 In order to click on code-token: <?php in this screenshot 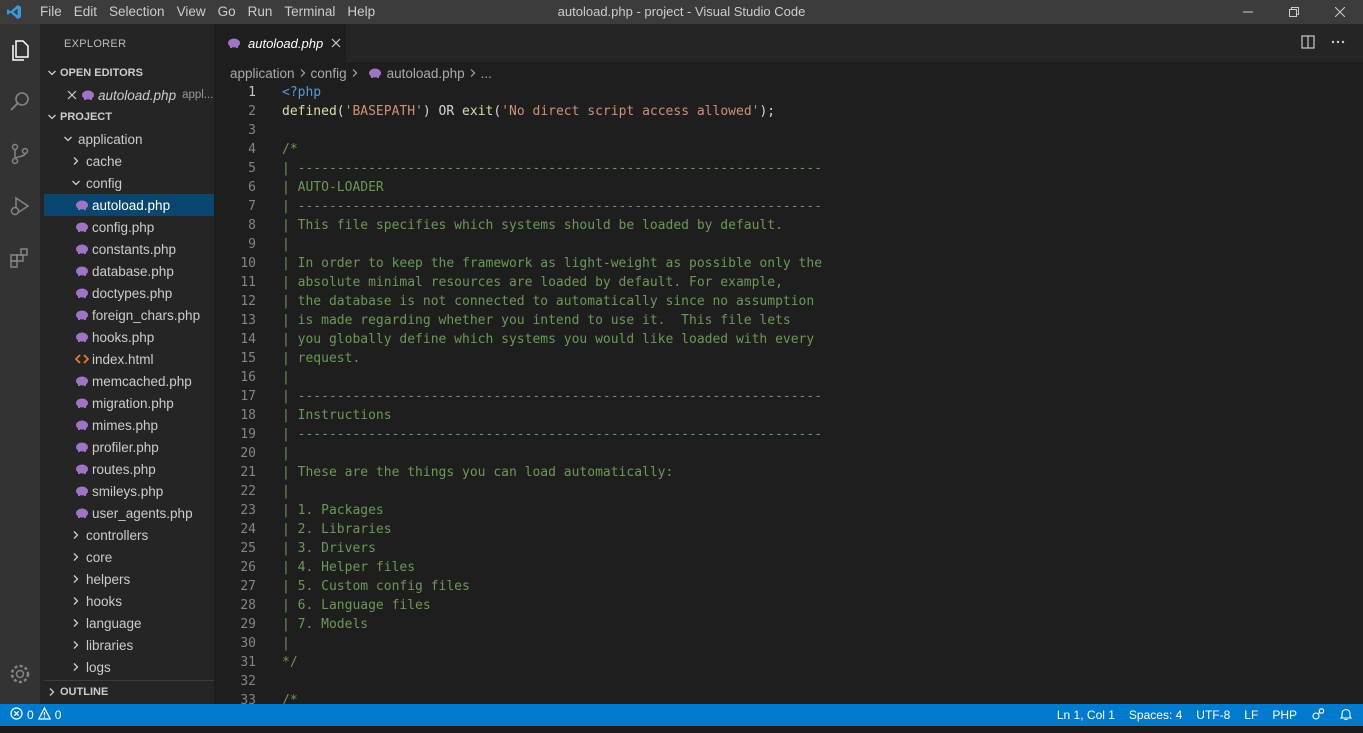, I will do `click(302, 92)`.